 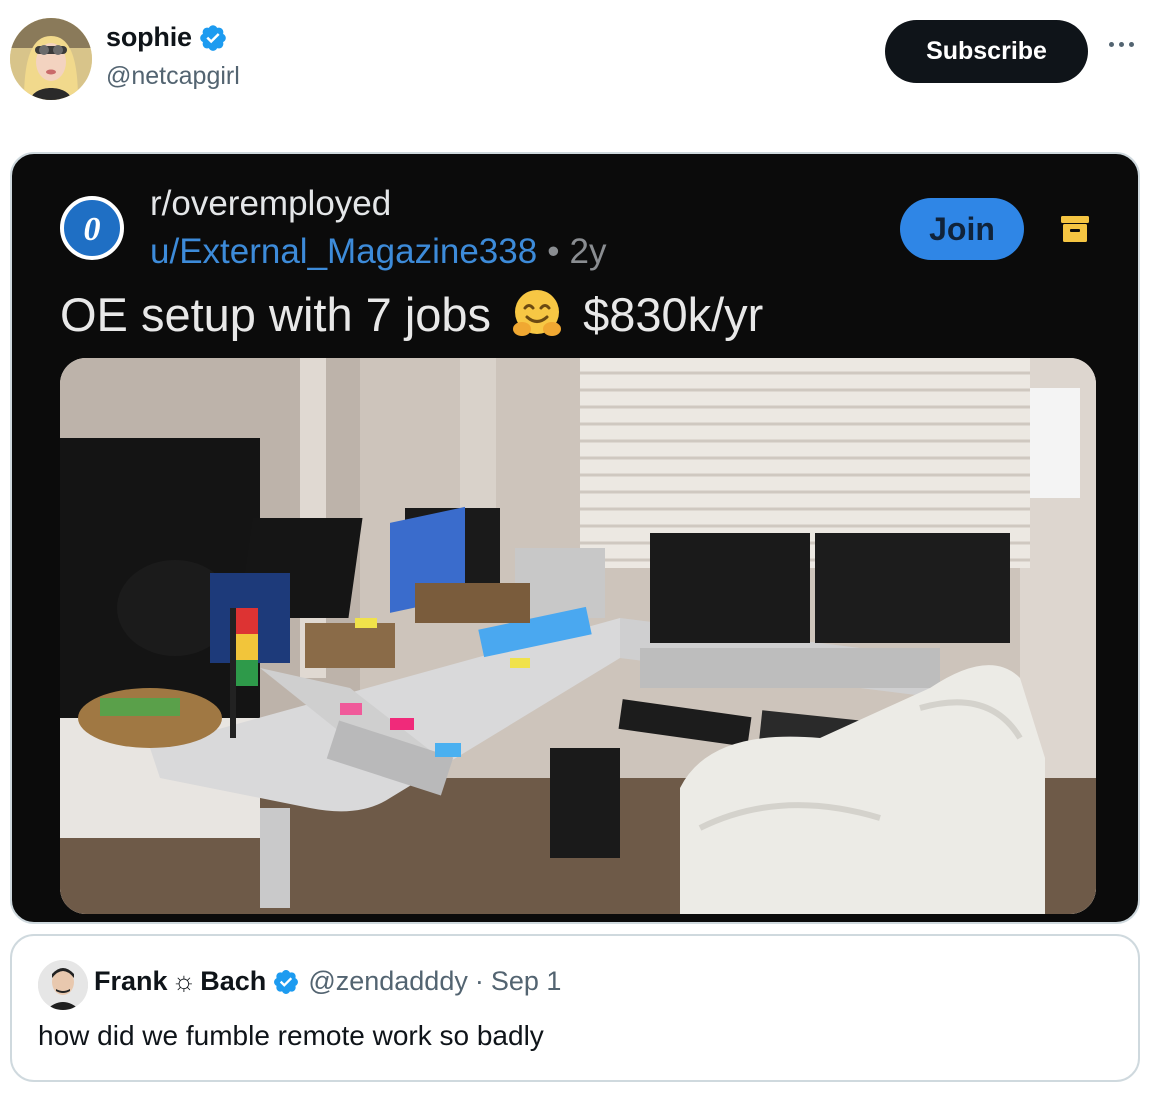 What do you see at coordinates (1121, 44) in the screenshot?
I see `more-options-icon` at bounding box center [1121, 44].